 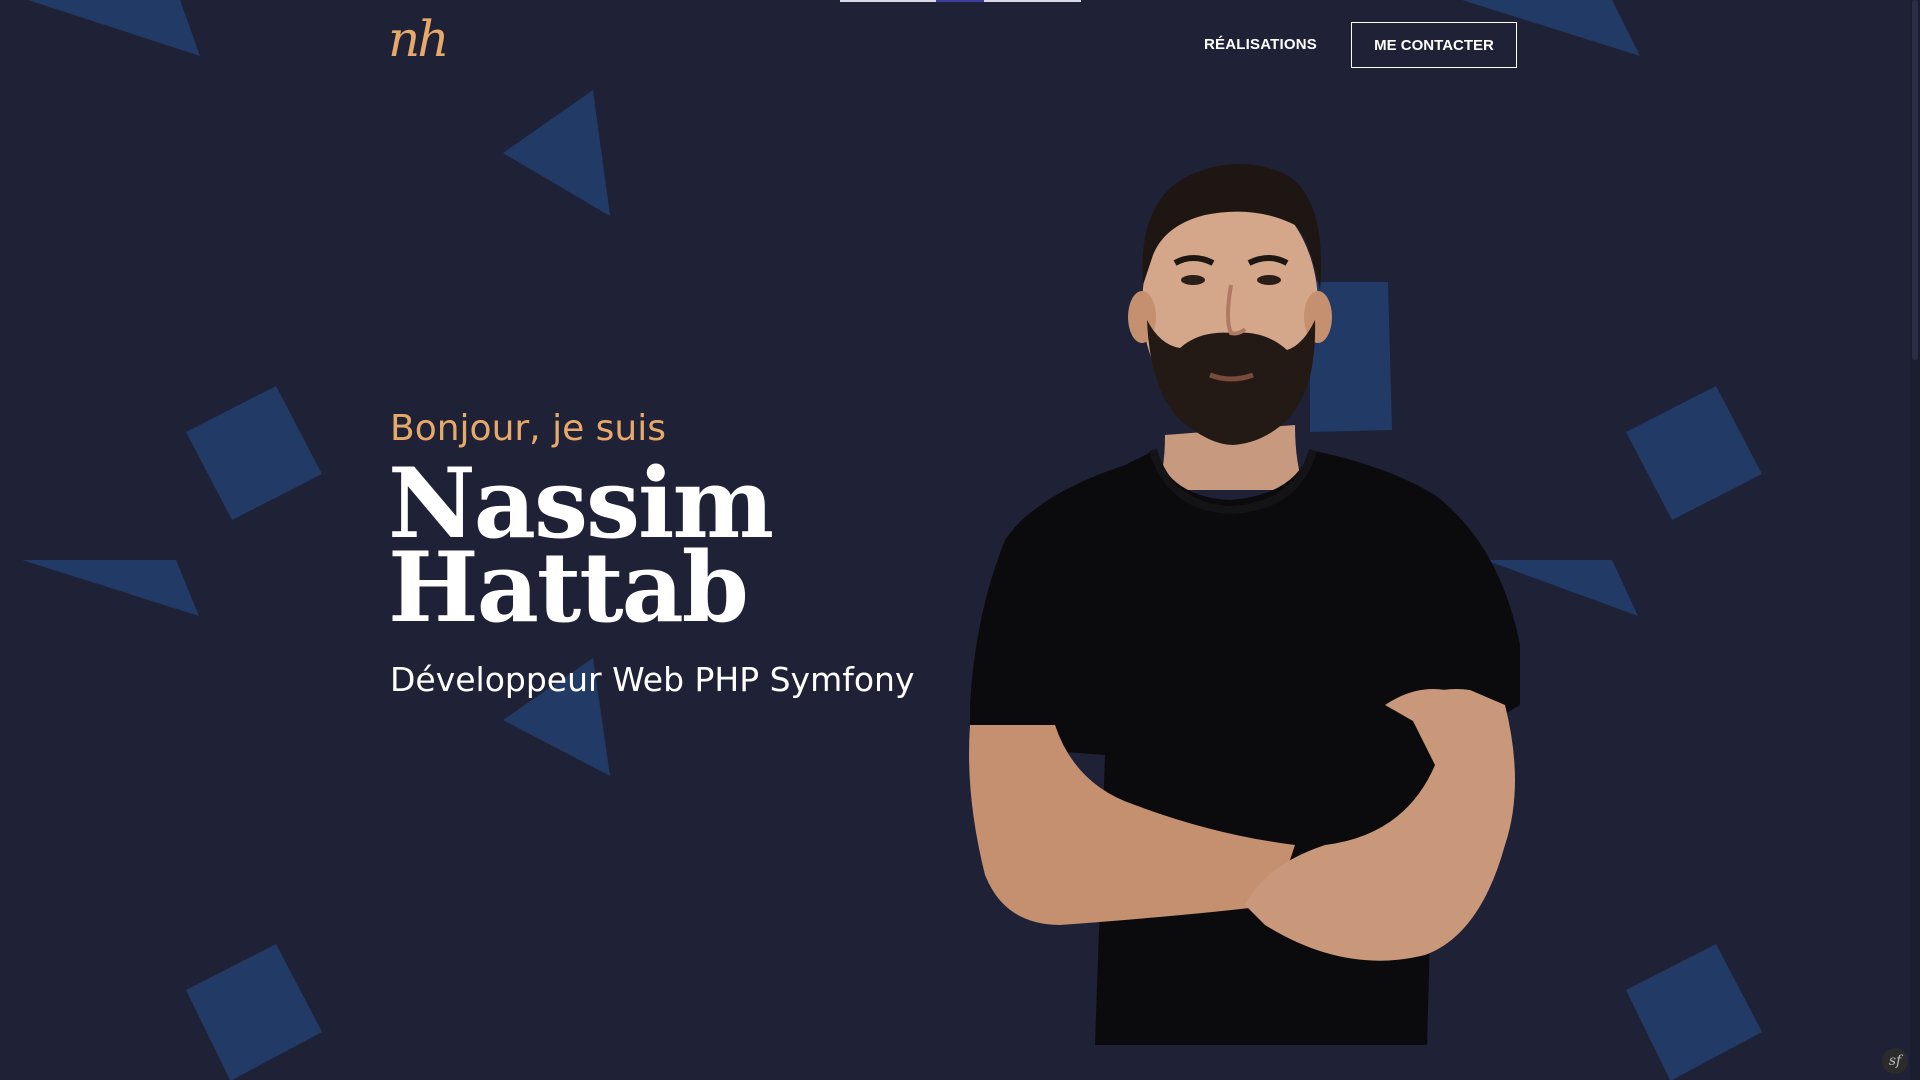 What do you see at coordinates (568, 587) in the screenshot?
I see `hero-last-name: Hattab` at bounding box center [568, 587].